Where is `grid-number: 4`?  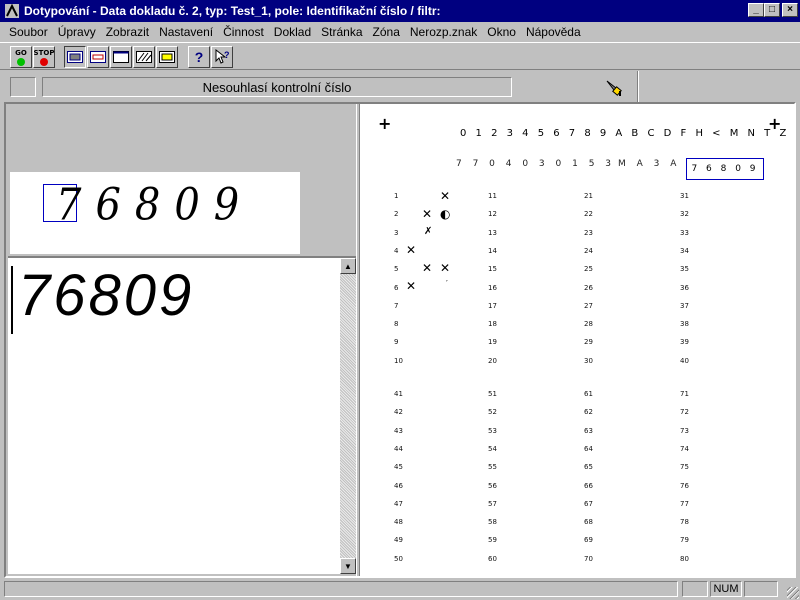
grid-number: 4 is located at coordinates (396, 250).